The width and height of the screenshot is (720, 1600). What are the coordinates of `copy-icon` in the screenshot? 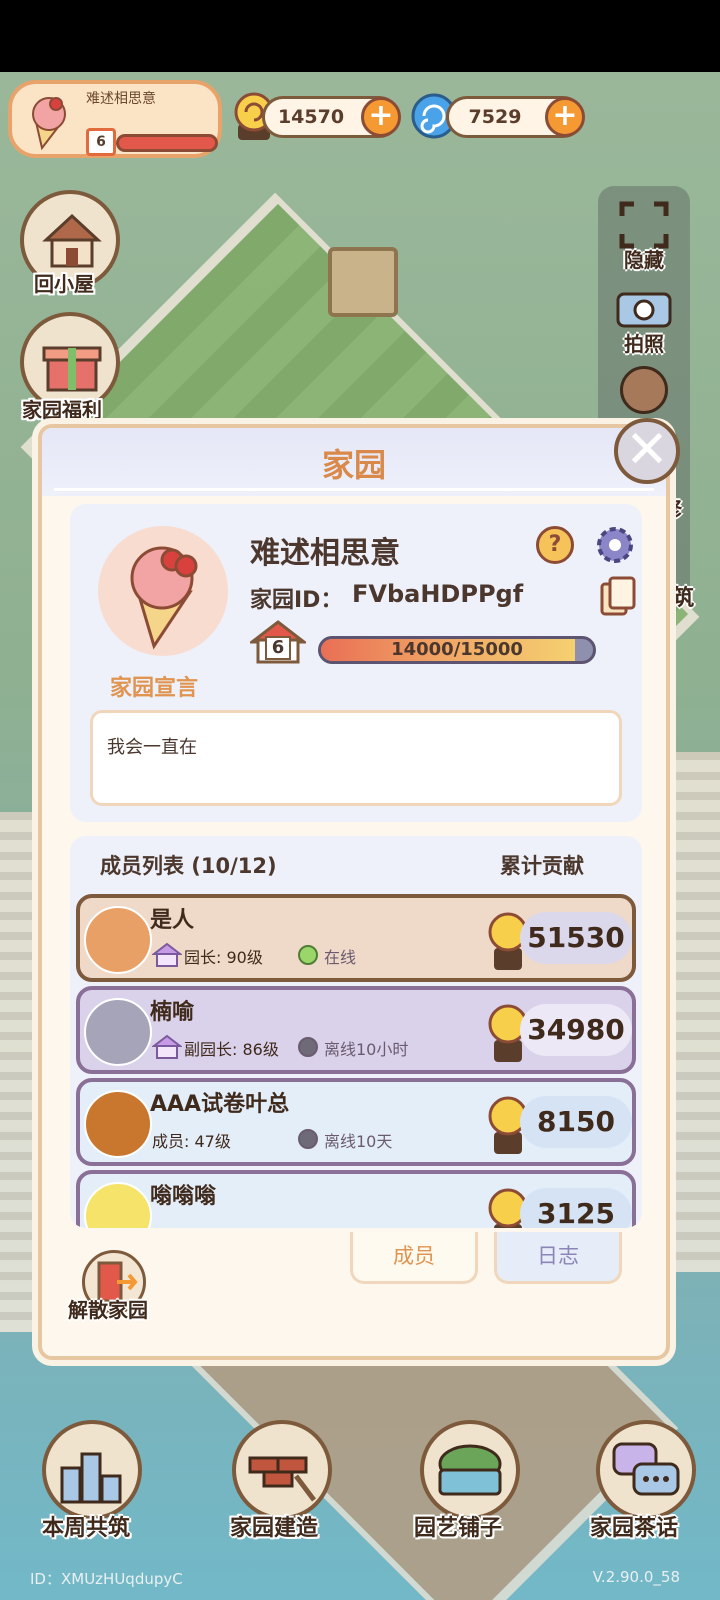 It's located at (618, 596).